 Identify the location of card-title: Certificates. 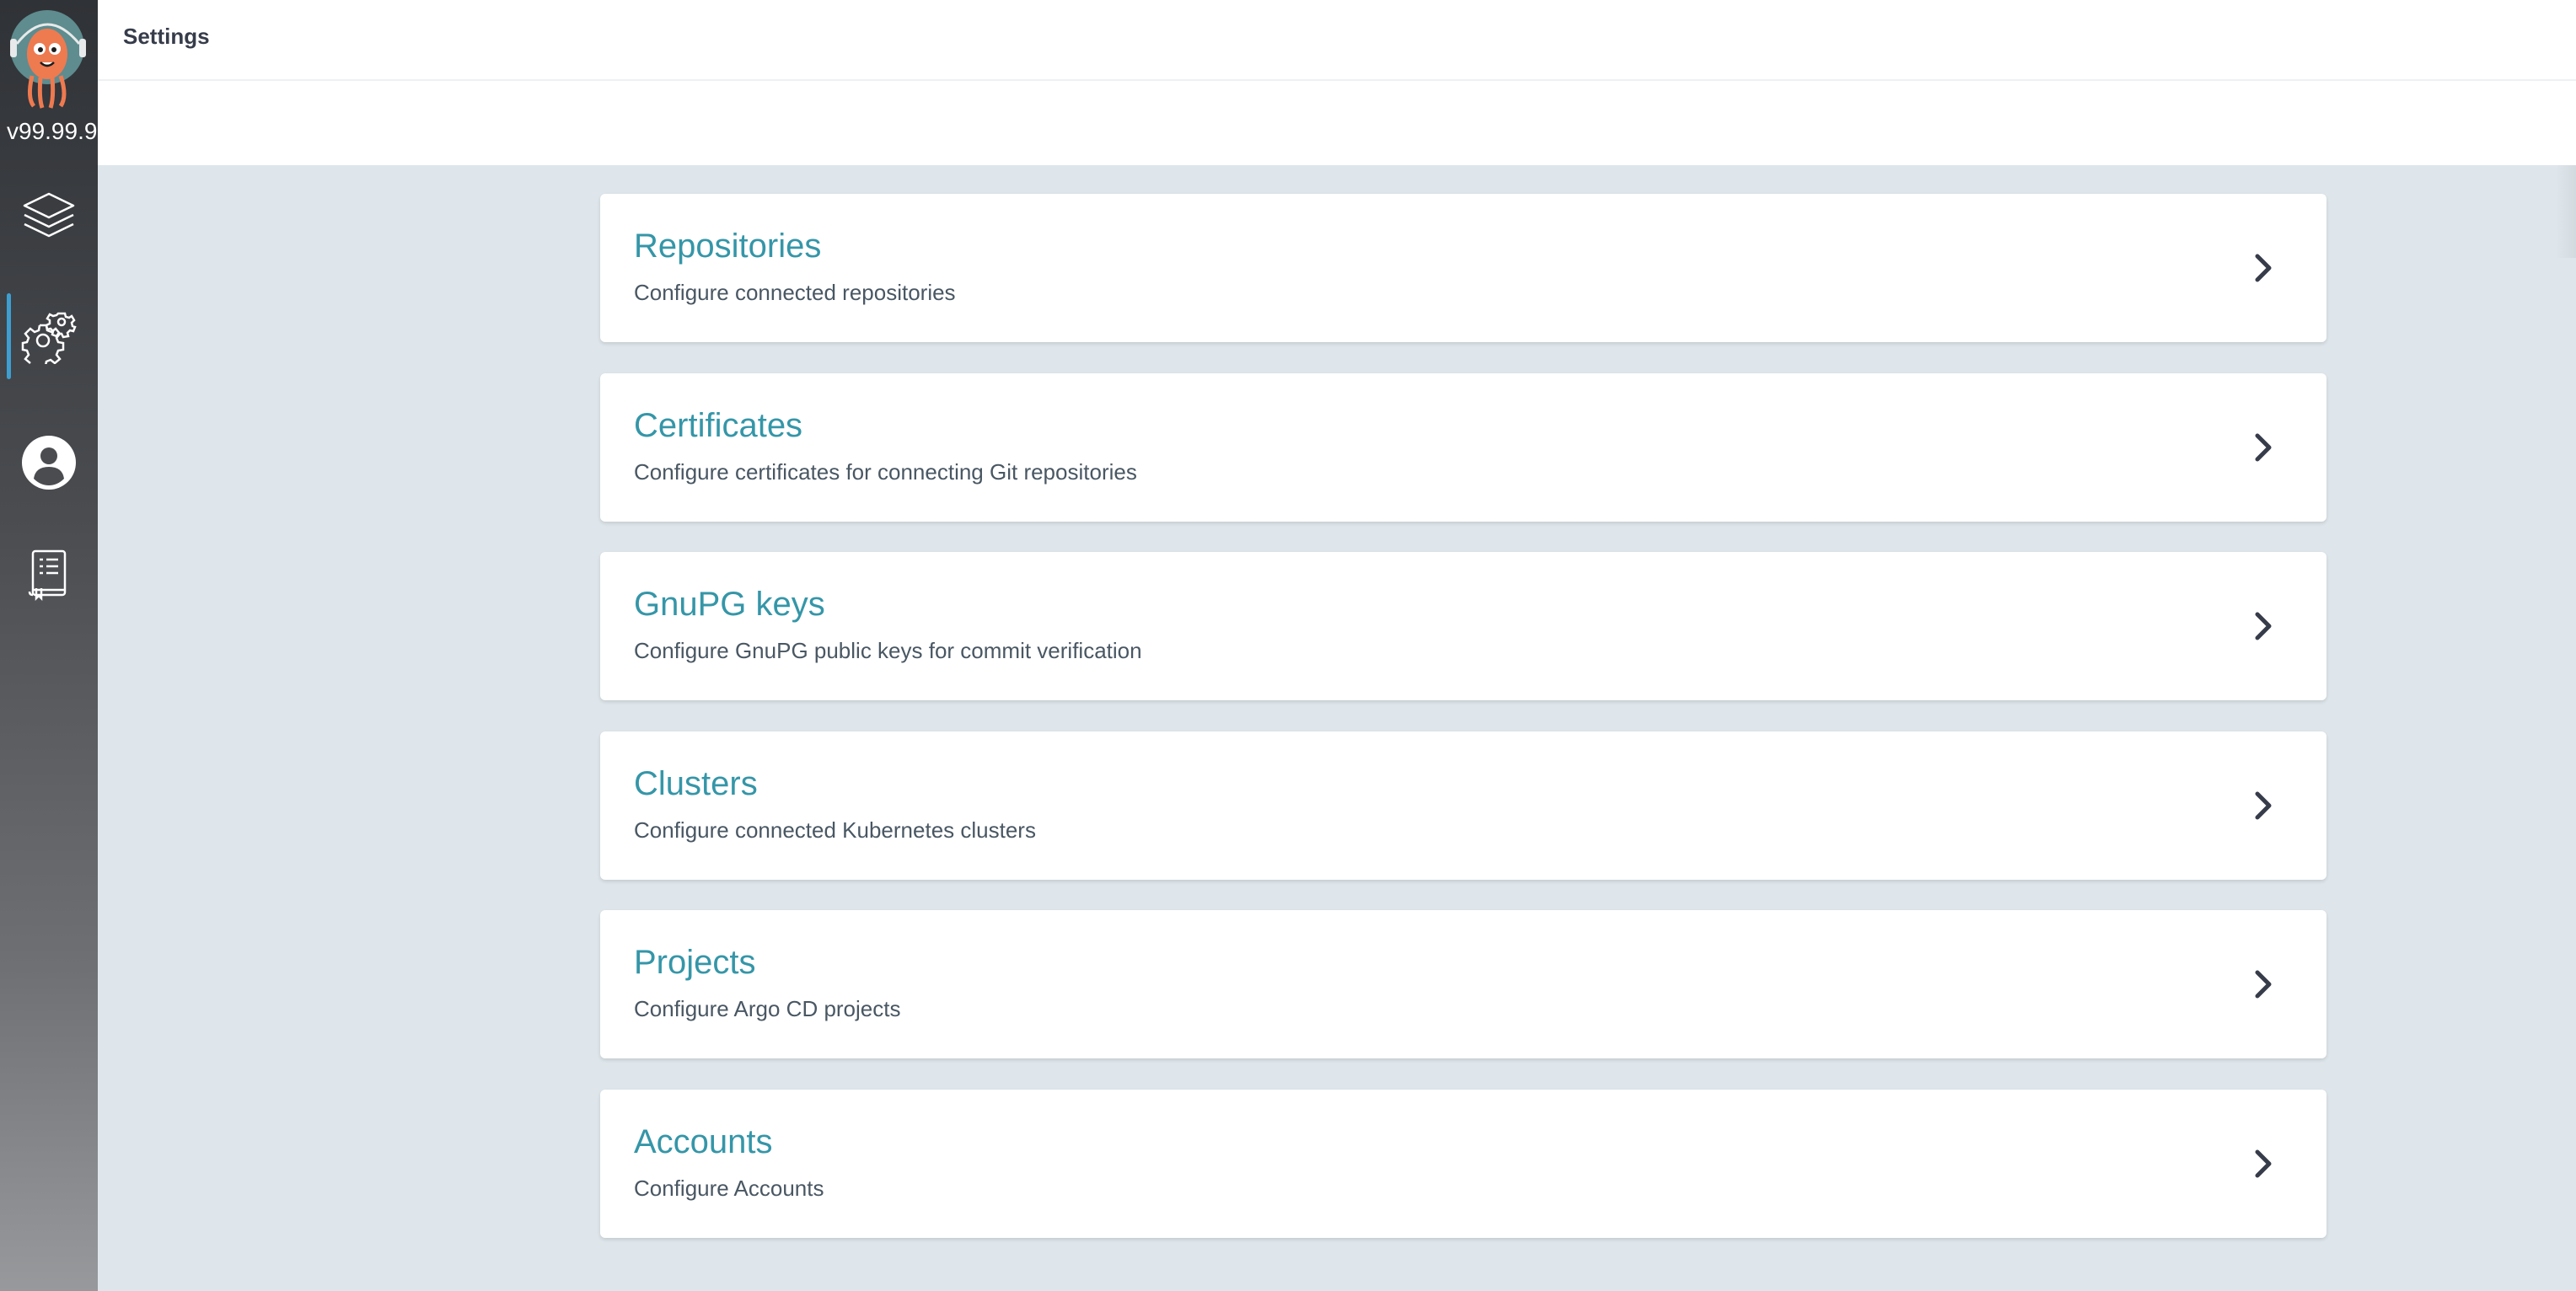
(718, 425).